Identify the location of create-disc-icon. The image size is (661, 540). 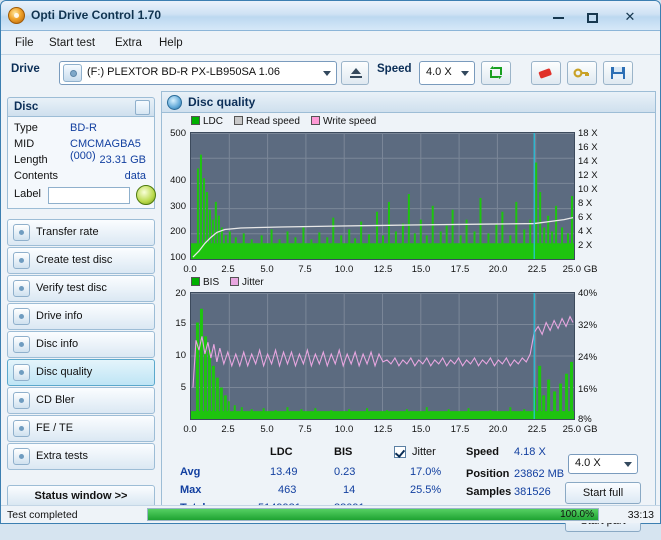
(21, 260).